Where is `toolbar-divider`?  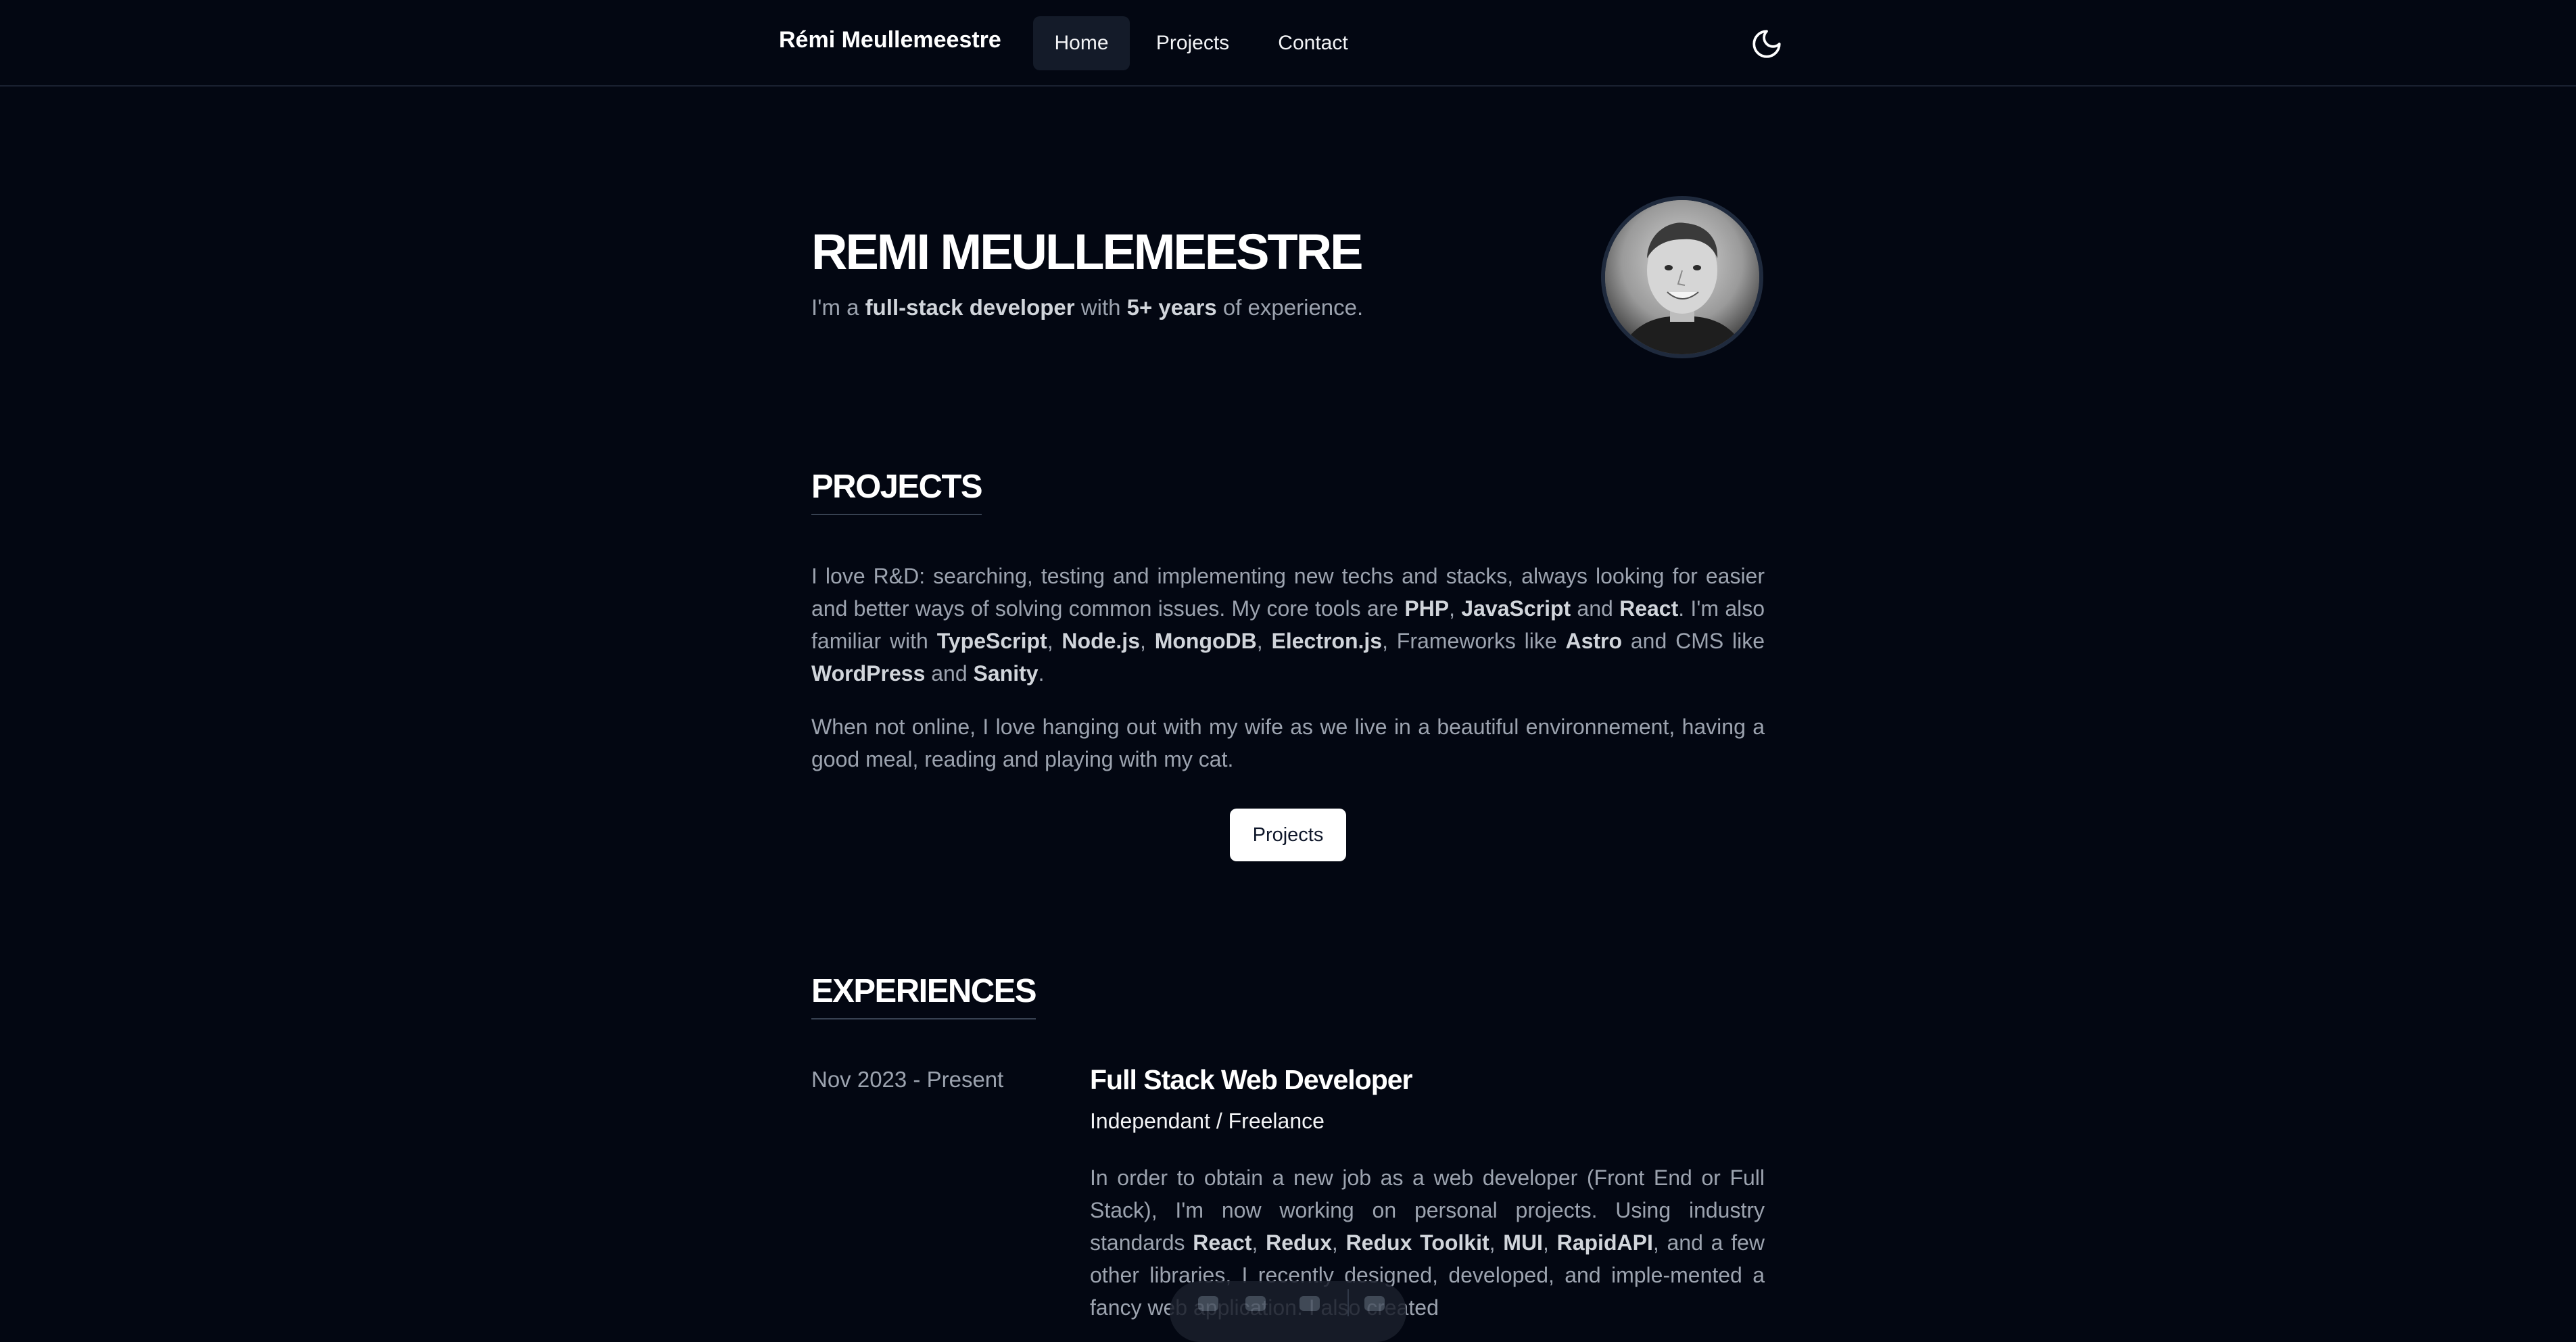
toolbar-divider is located at coordinates (1348, 1302).